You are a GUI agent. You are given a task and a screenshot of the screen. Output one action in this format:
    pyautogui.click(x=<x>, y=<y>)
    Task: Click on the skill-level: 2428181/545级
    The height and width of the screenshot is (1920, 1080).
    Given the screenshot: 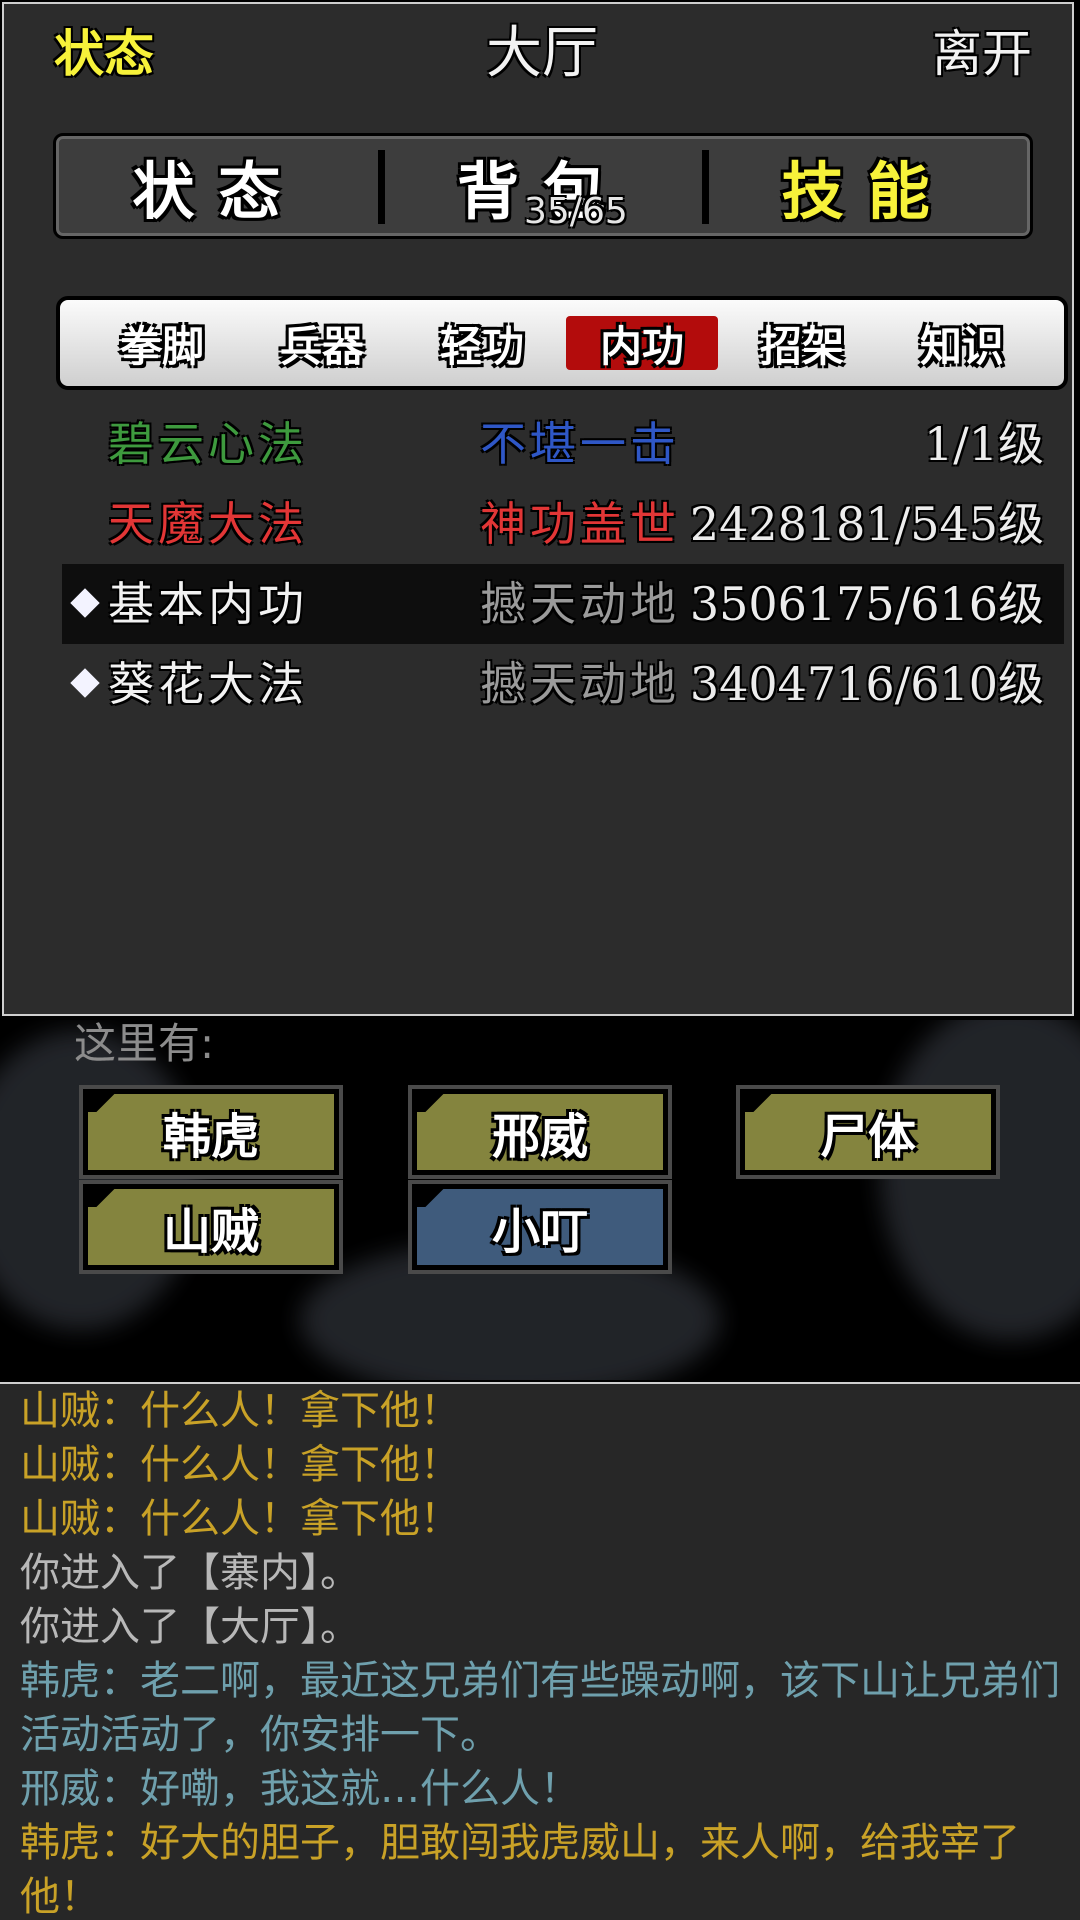 What is the action you would take?
    pyautogui.click(x=866, y=524)
    